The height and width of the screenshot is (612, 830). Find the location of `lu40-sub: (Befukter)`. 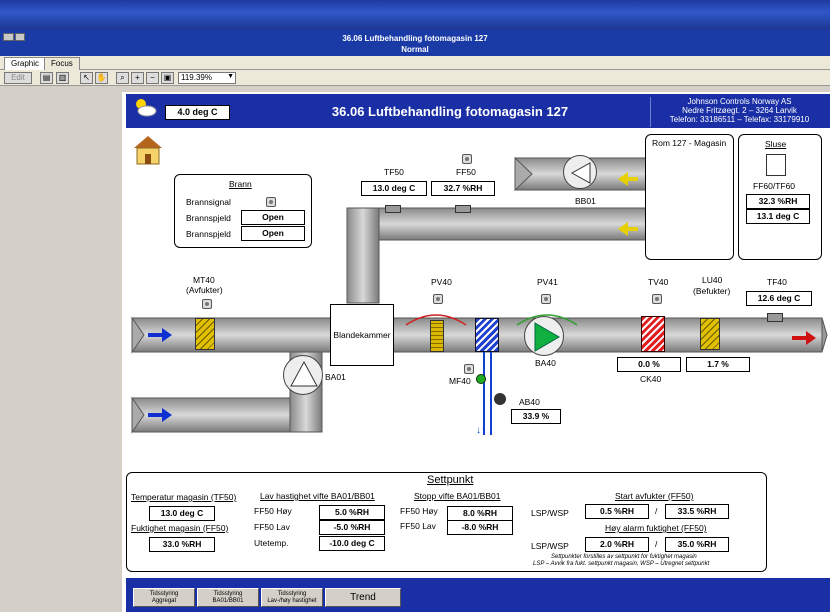

lu40-sub: (Befukter) is located at coordinates (712, 291).